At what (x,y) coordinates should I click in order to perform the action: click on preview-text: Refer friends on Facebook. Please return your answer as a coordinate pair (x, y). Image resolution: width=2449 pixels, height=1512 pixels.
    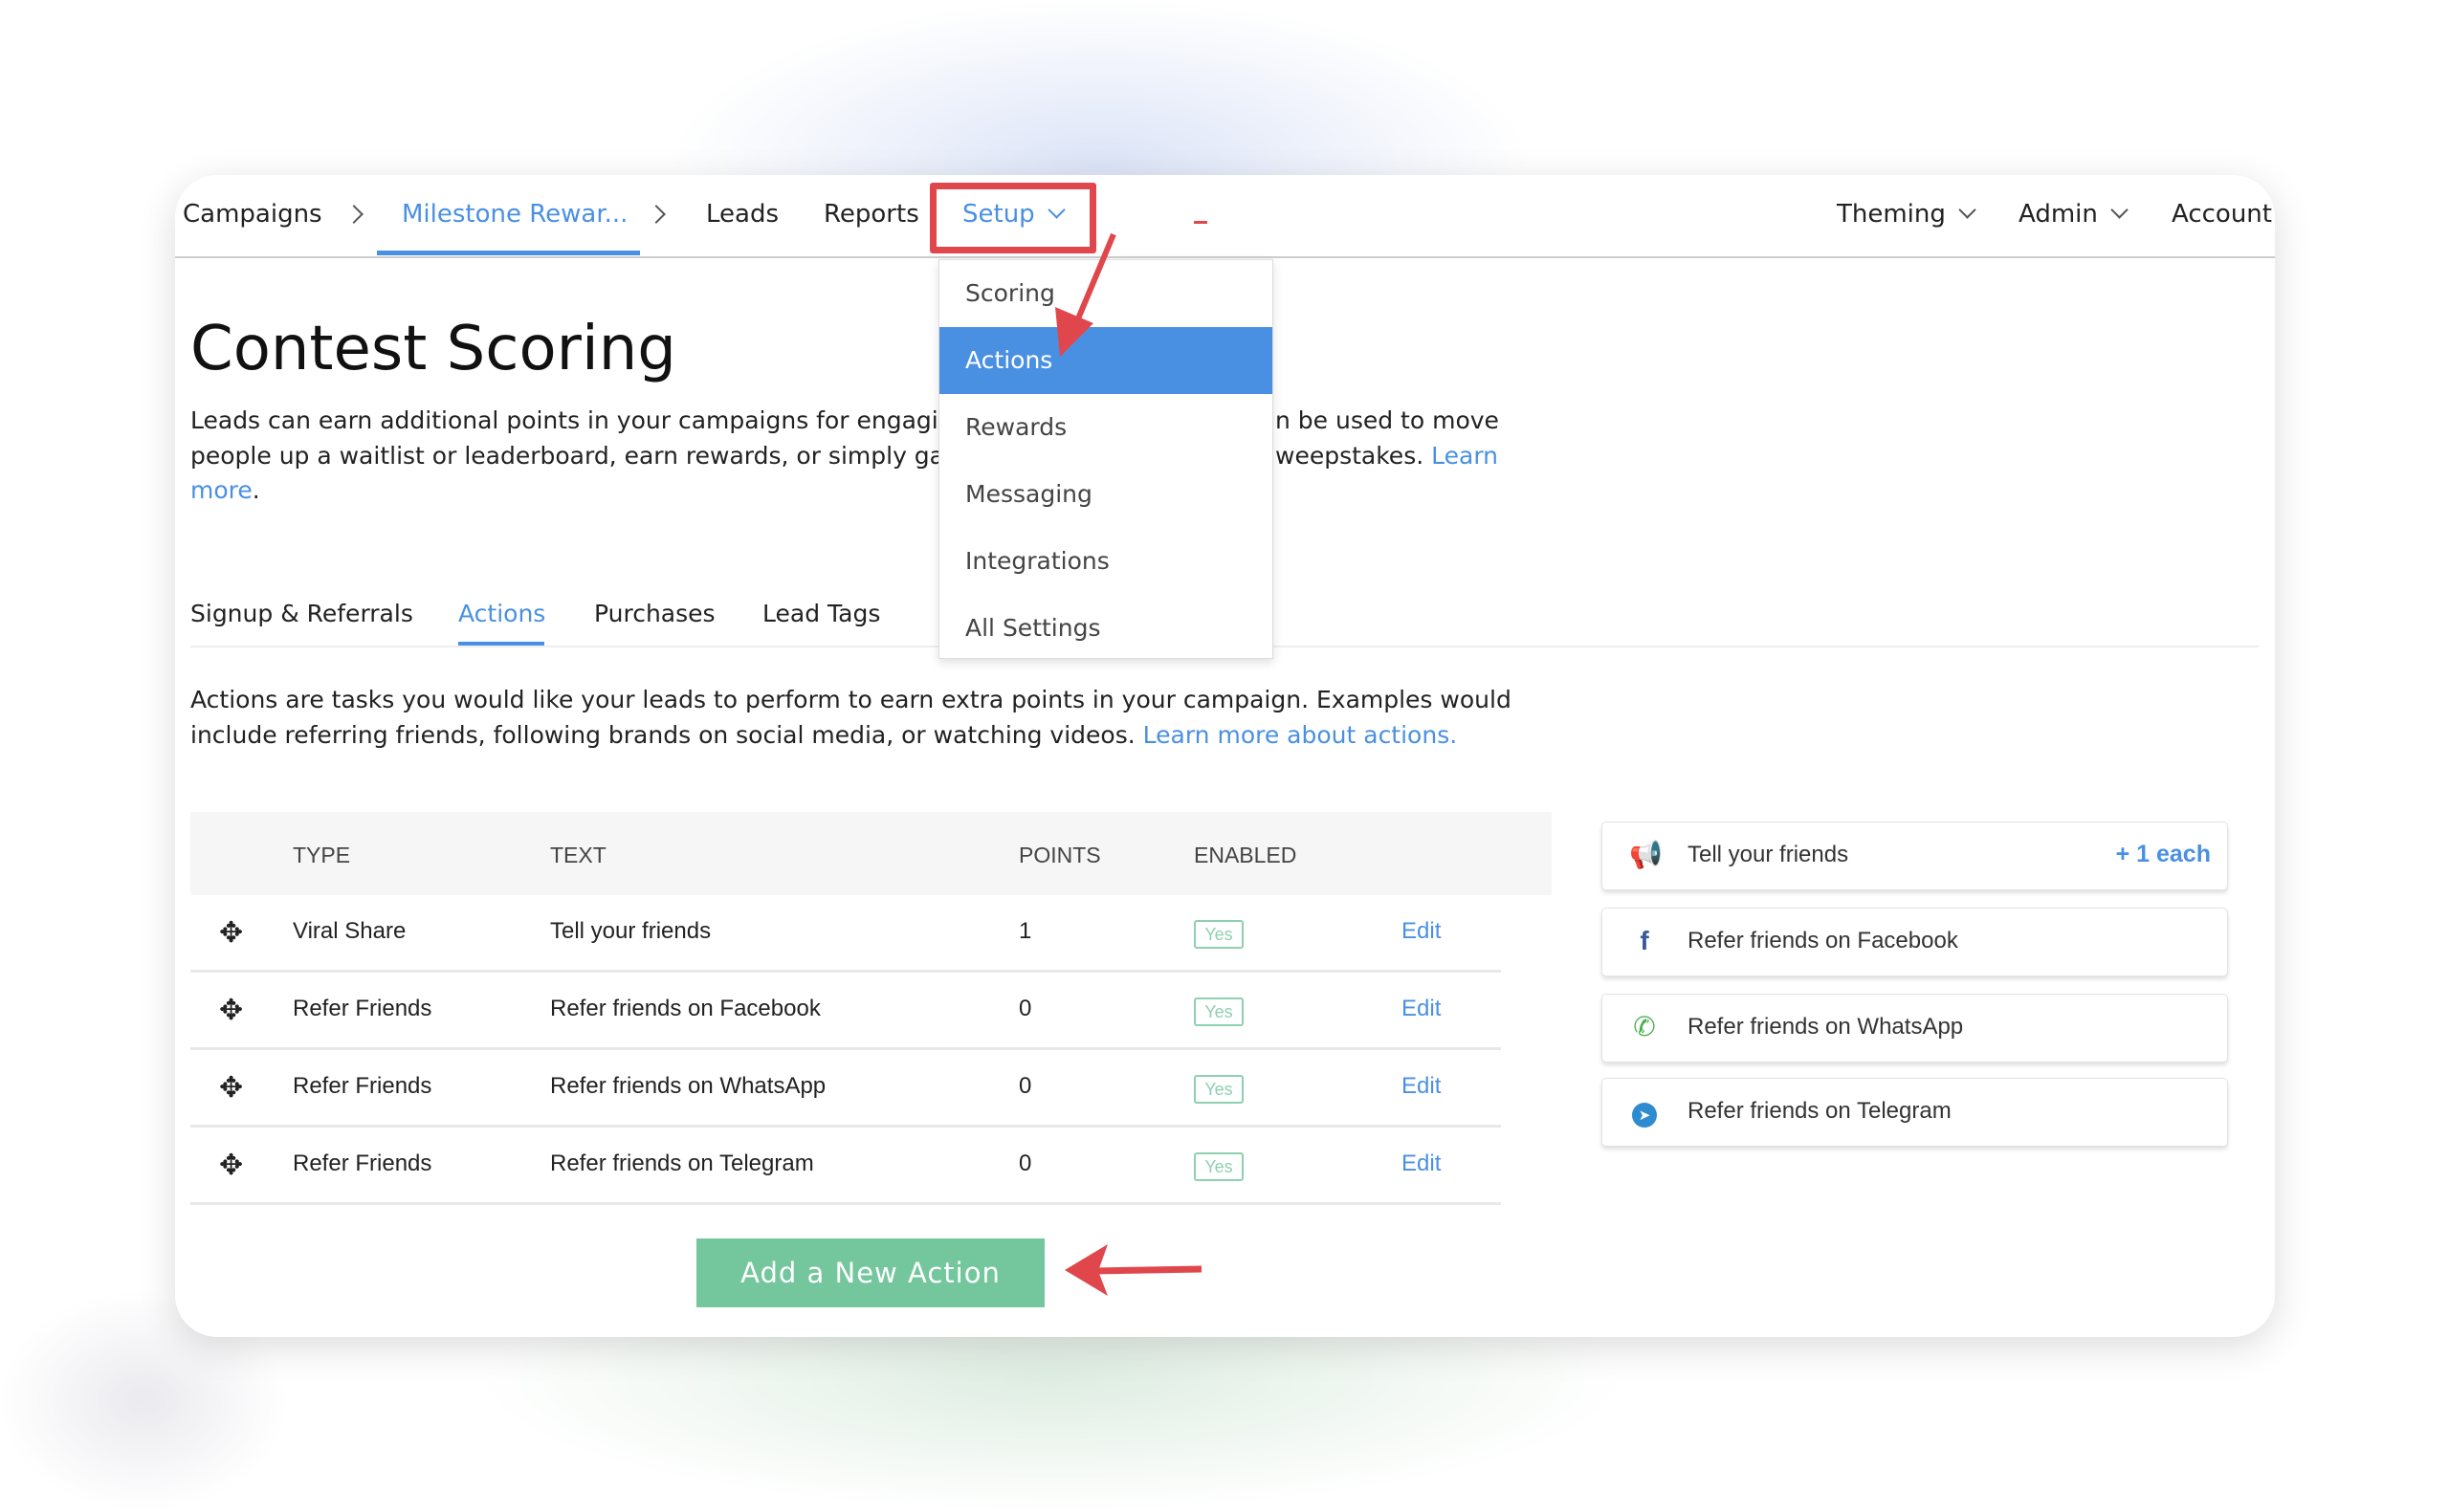
    Looking at the image, I should click on (1823, 940).